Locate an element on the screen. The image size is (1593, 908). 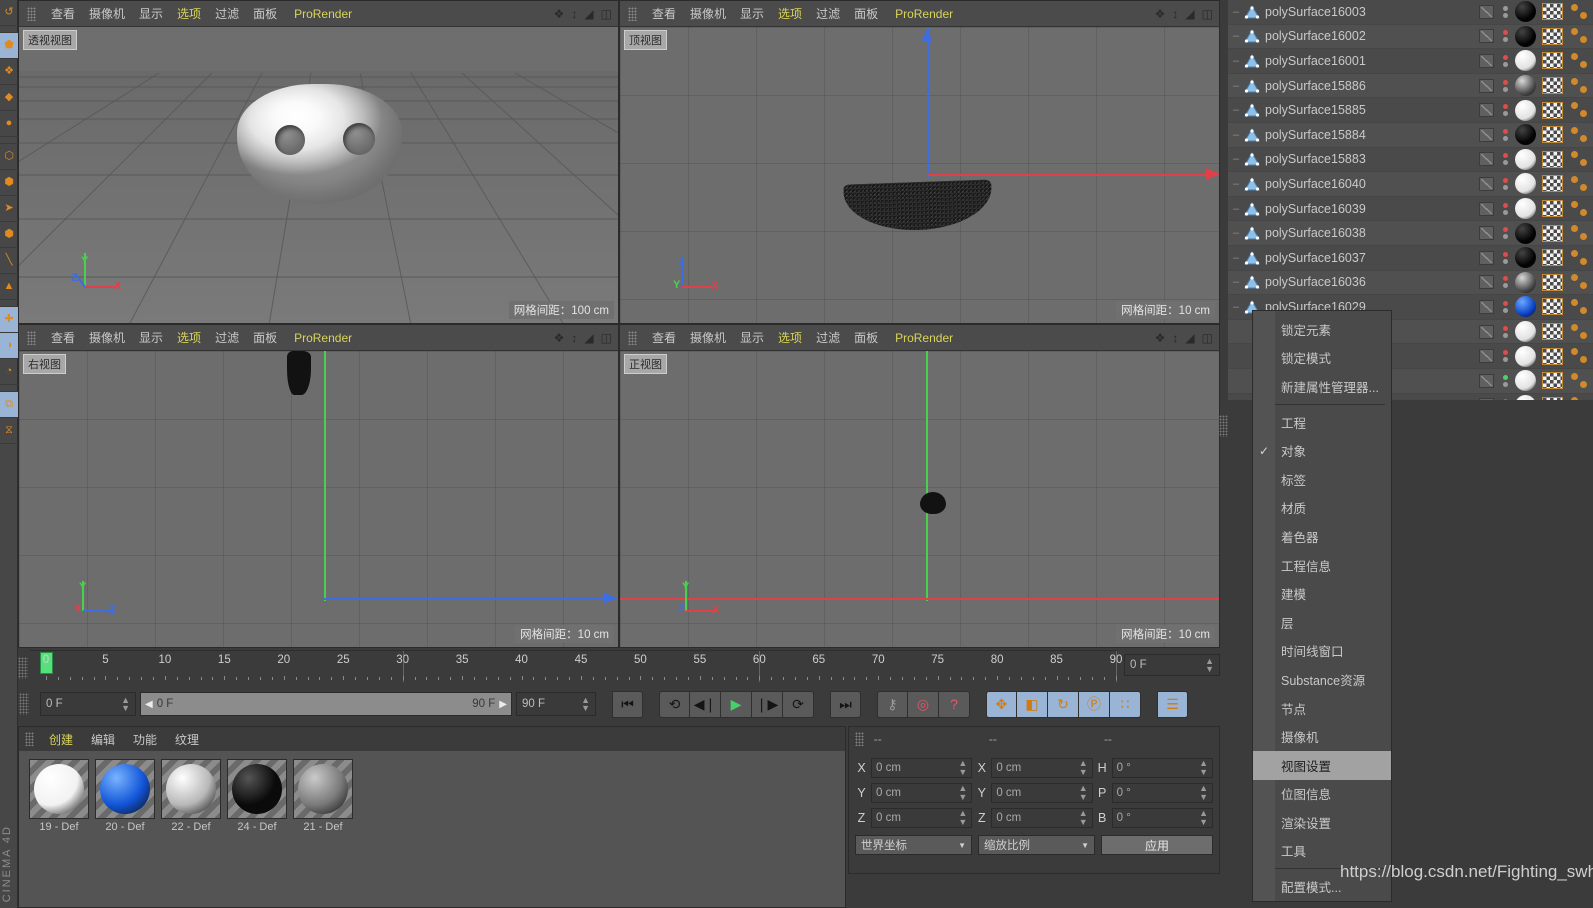
context-menu-panel-8: 时间线窗口 is located at coordinates (1322, 651).